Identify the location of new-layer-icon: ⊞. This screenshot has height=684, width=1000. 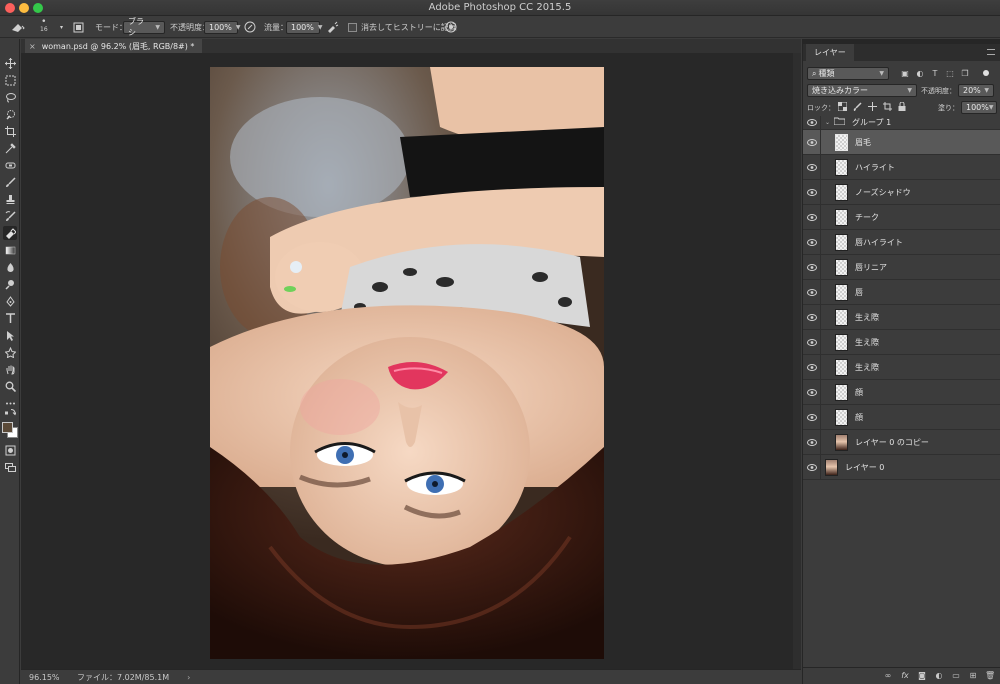
(973, 676).